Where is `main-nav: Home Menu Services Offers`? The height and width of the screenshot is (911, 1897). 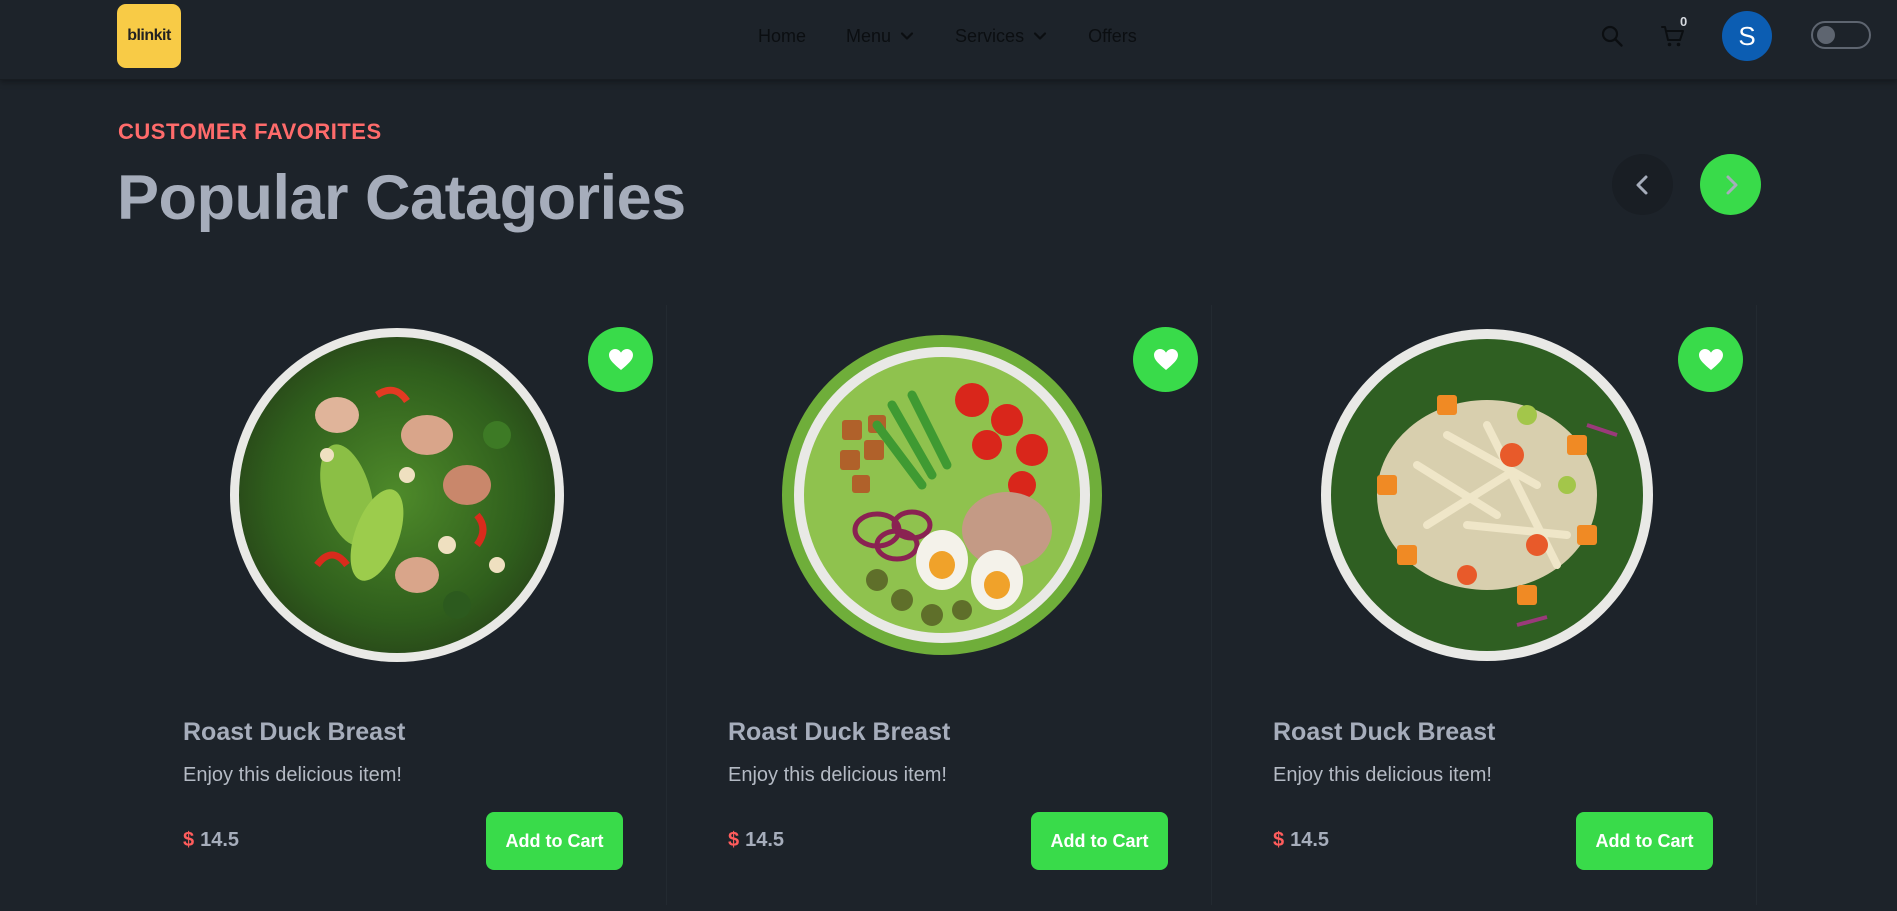
main-nav: Home Menu Services Offers is located at coordinates (967, 36).